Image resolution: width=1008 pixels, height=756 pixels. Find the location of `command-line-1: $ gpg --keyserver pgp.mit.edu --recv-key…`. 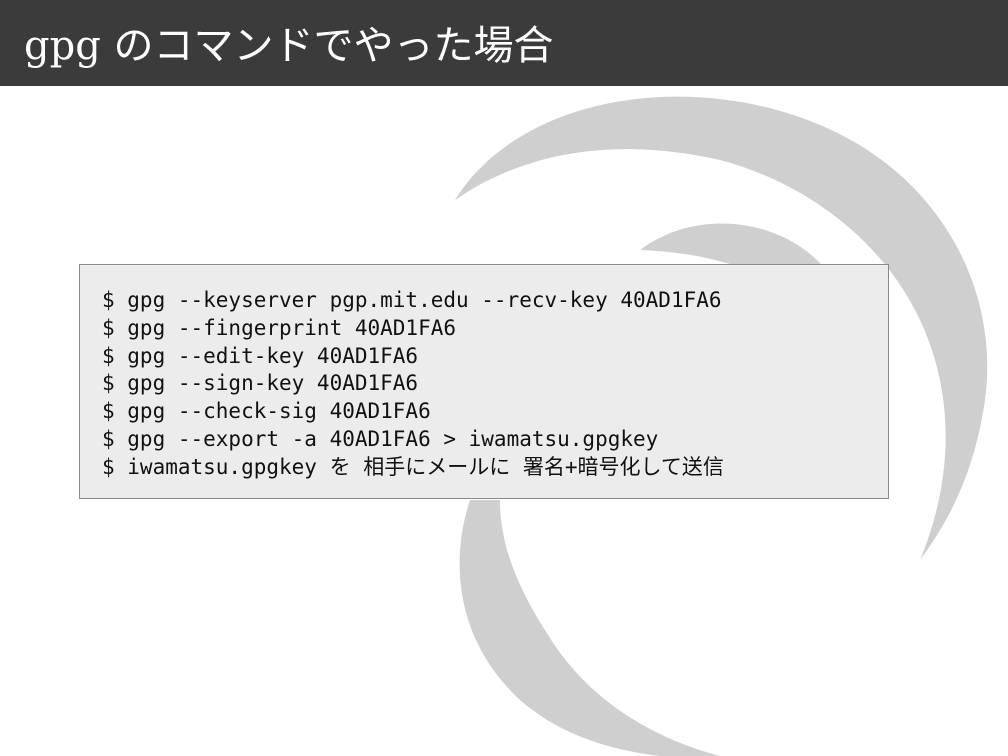

command-line-1: $ gpg --keyserver pgp.mit.edu --recv-key… is located at coordinates (412, 300).